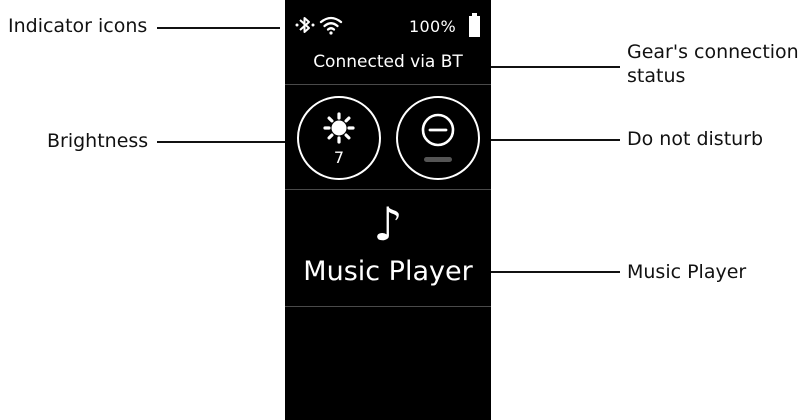 The image size is (806, 420). I want to click on brightness-button: 7, so click(339, 138).